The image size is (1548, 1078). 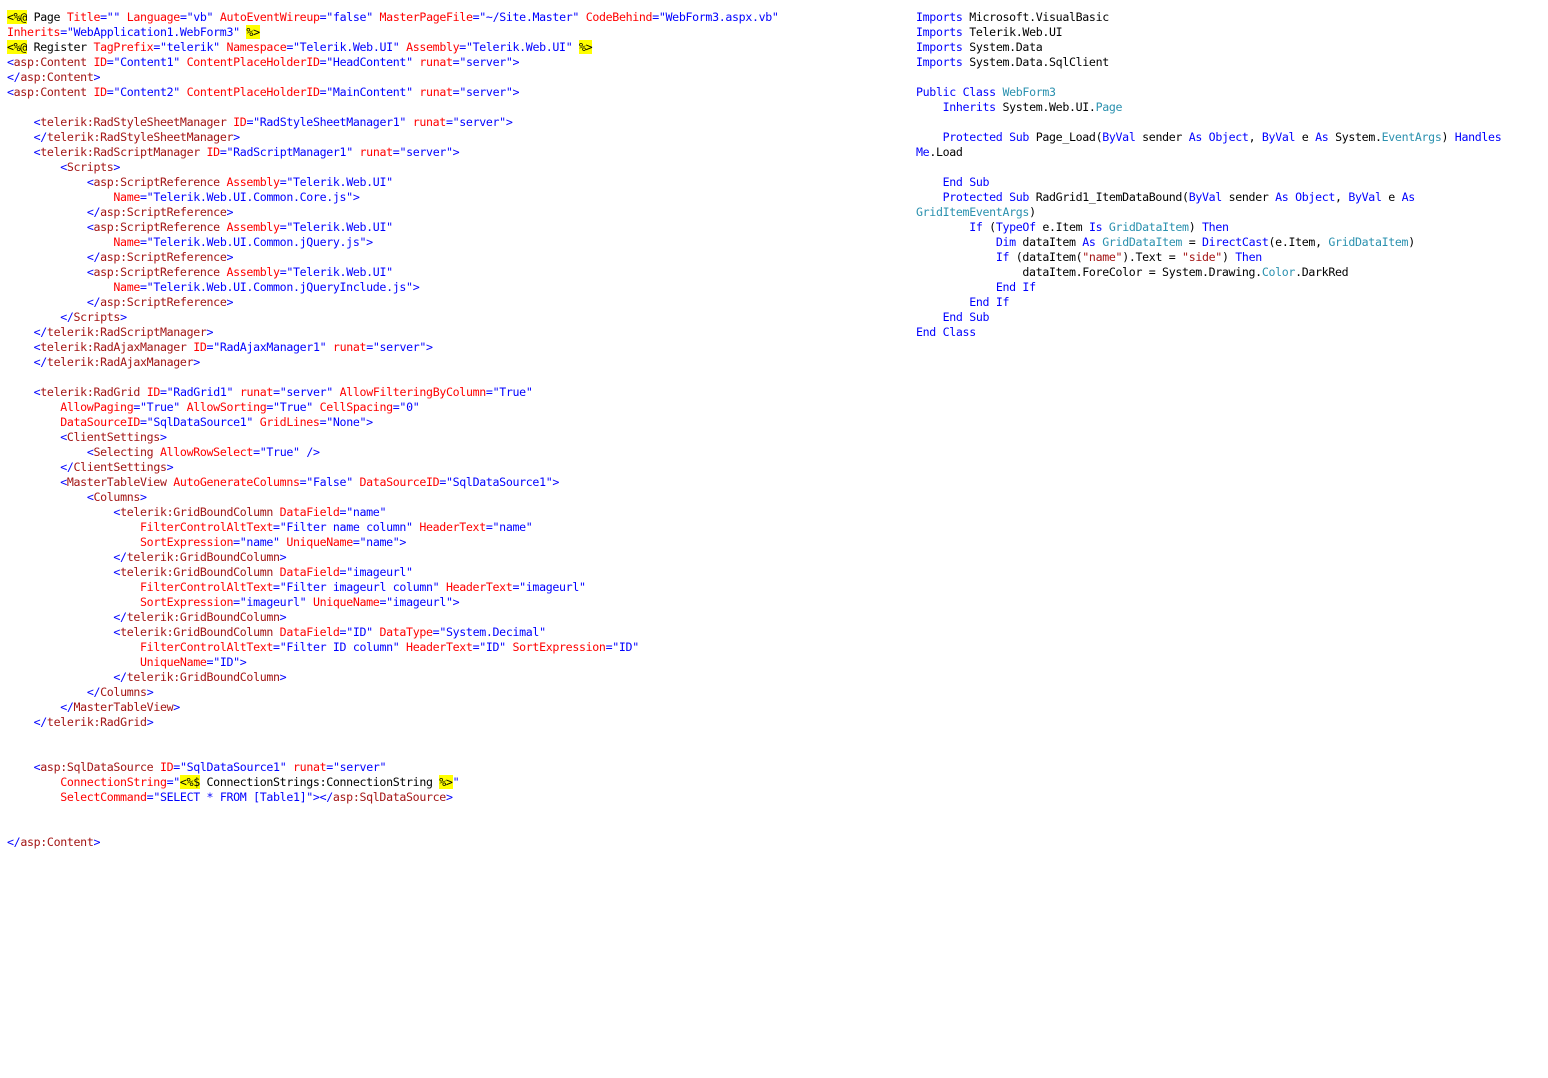 I want to click on code-token: ></, so click(x=322, y=797).